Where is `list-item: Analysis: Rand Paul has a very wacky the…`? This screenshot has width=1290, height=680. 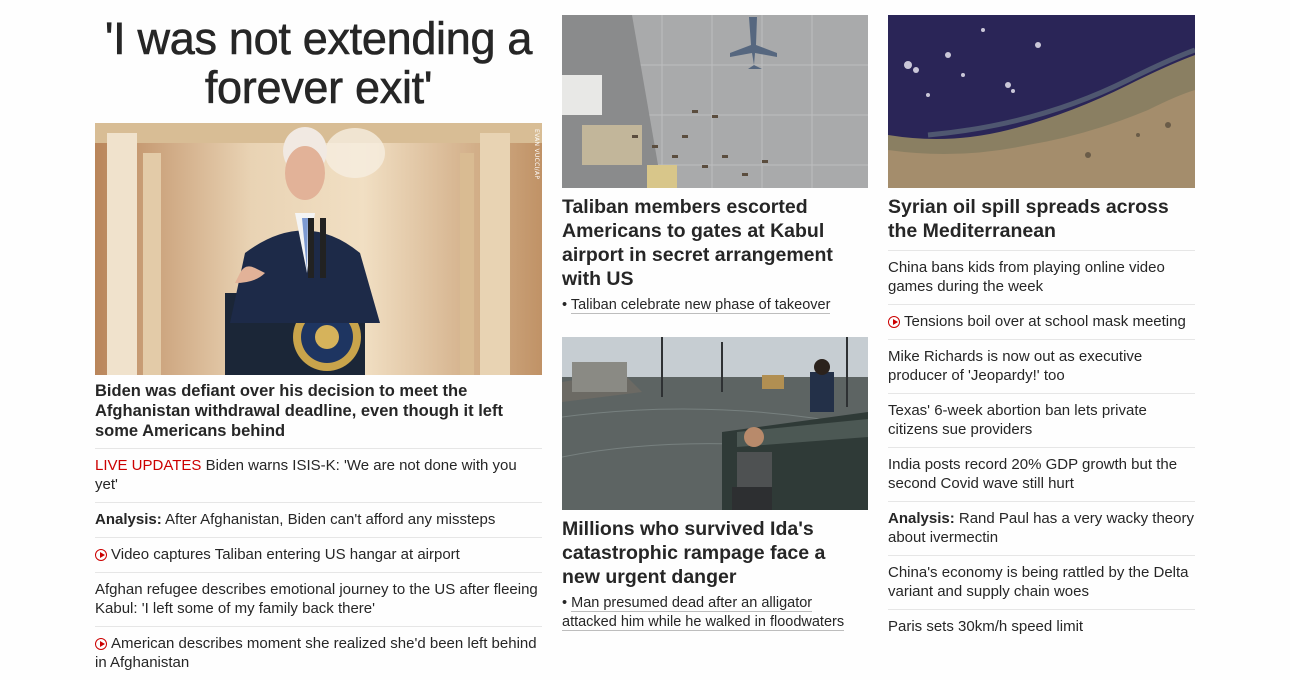 list-item: Analysis: Rand Paul has a very wacky the… is located at coordinates (1041, 528).